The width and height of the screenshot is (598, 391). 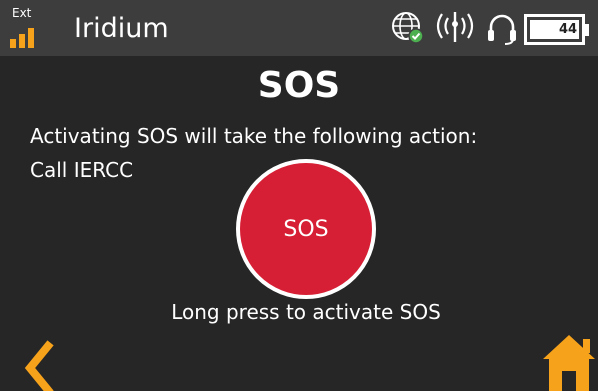 I want to click on sos-button: SOS, so click(x=306, y=229).